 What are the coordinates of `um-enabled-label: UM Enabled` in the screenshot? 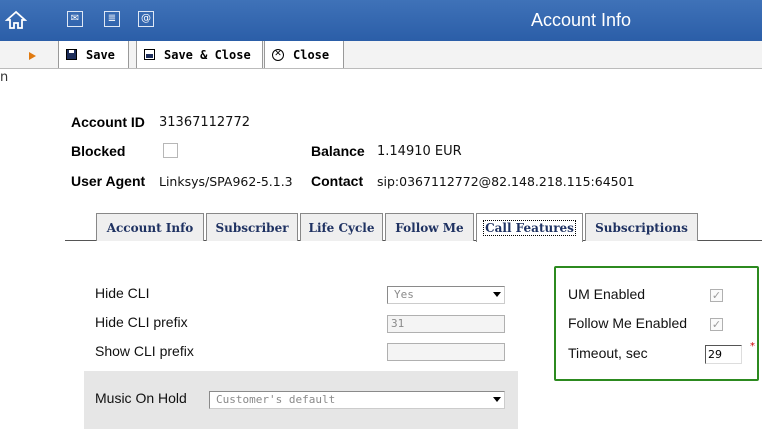 It's located at (607, 294).